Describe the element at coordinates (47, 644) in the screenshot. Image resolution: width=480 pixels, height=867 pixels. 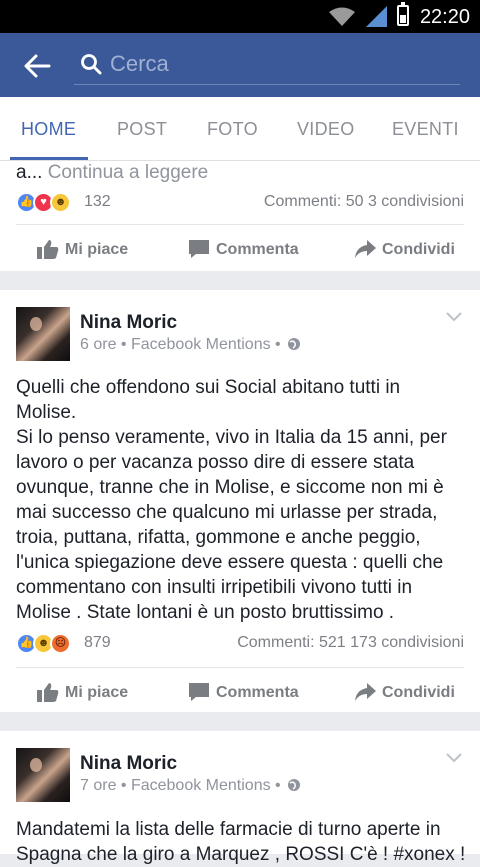
I see `reaction-icons: 👍 ☻ ☹` at that location.